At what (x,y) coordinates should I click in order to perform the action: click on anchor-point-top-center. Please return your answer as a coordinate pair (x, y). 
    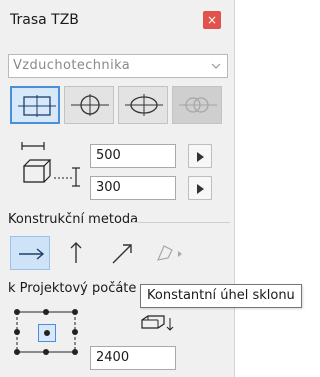
    Looking at the image, I should click on (46, 312).